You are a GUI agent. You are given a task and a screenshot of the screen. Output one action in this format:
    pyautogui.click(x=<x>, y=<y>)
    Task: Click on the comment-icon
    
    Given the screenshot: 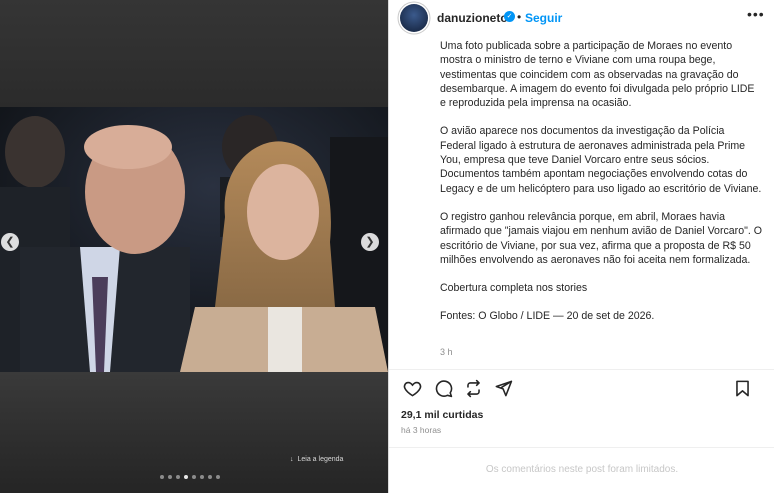 What is the action you would take?
    pyautogui.click(x=443, y=388)
    